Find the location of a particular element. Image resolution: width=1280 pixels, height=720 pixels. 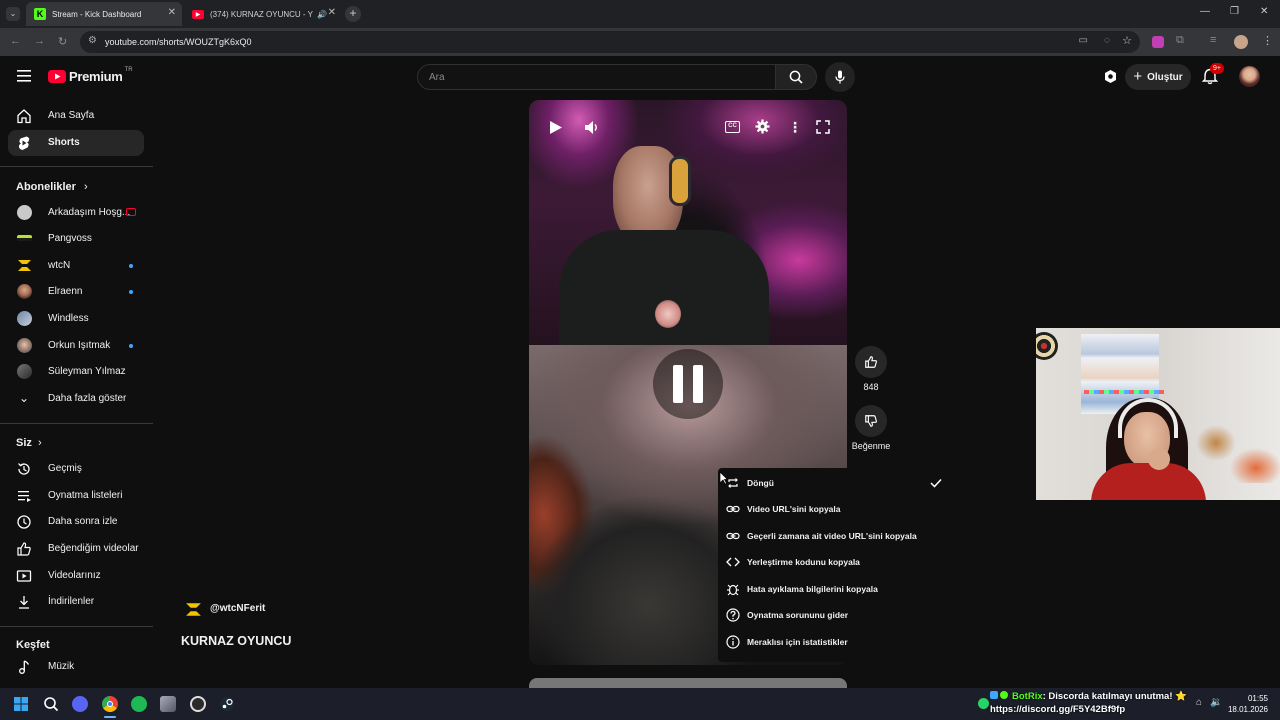

plush-toys is located at coordinates (1238, 453).